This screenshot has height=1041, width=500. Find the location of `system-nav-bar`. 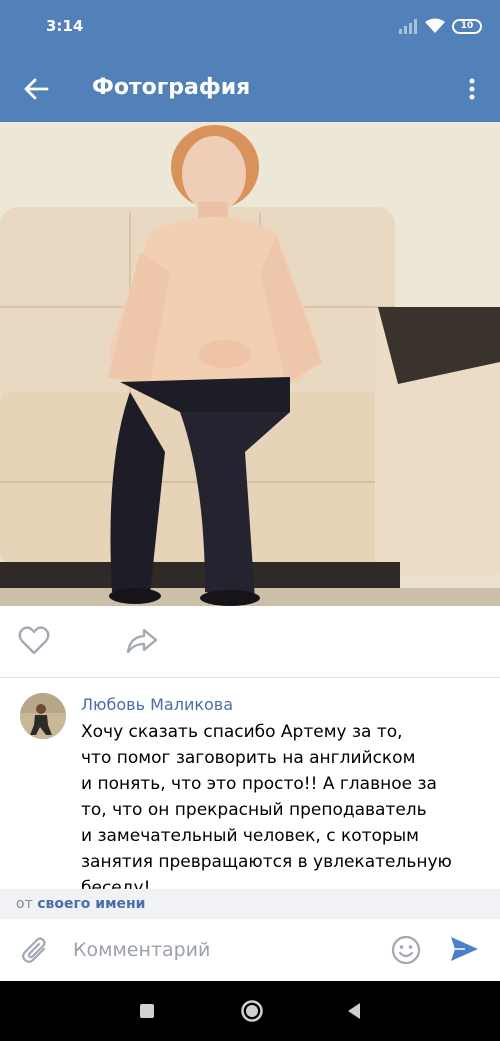

system-nav-bar is located at coordinates (250, 1011).